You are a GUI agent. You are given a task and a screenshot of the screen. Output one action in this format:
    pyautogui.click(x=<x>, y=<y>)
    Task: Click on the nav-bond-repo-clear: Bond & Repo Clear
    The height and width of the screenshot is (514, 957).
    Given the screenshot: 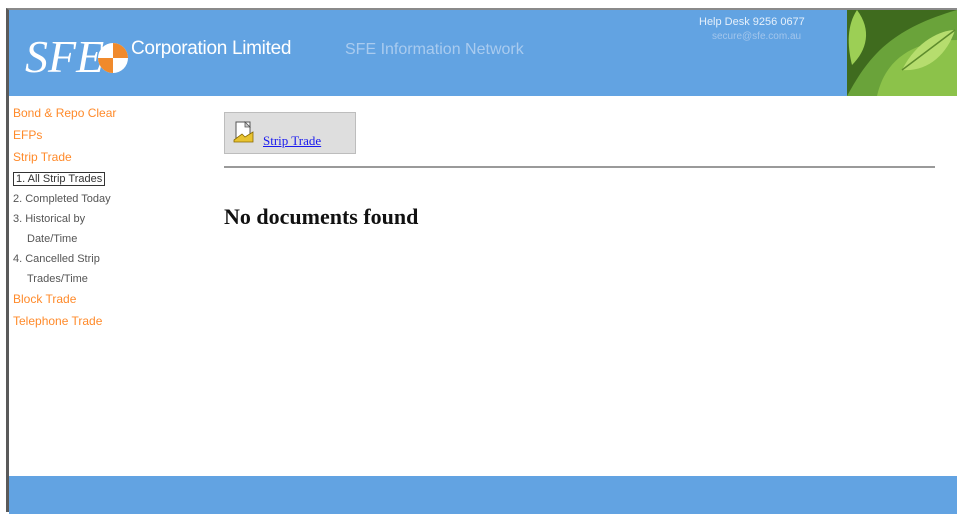 What is the action you would take?
    pyautogui.click(x=111, y=113)
    